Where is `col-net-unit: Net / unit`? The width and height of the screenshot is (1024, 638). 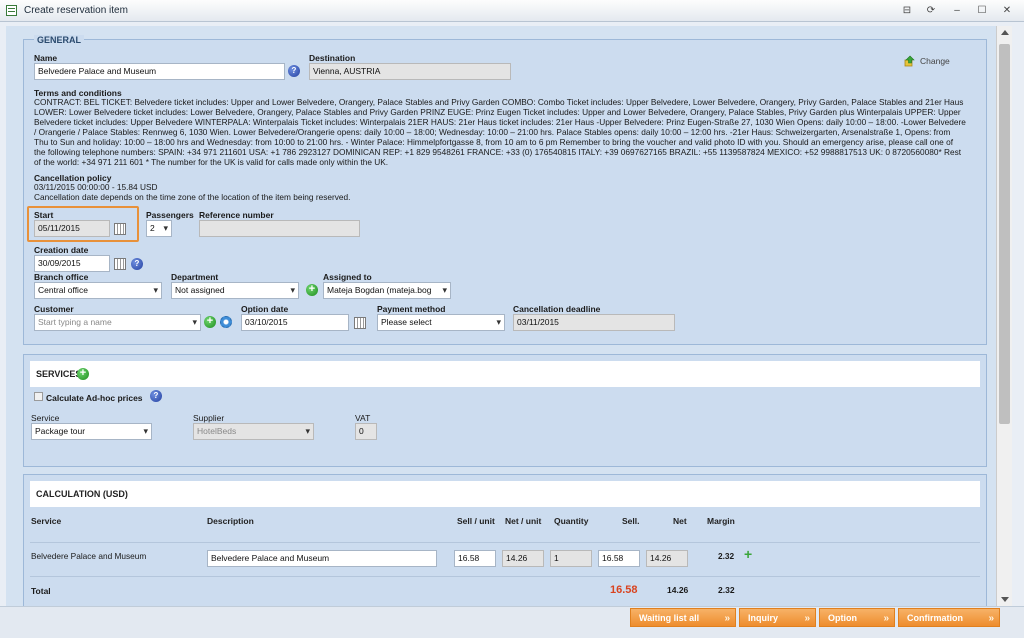 col-net-unit: Net / unit is located at coordinates (523, 521).